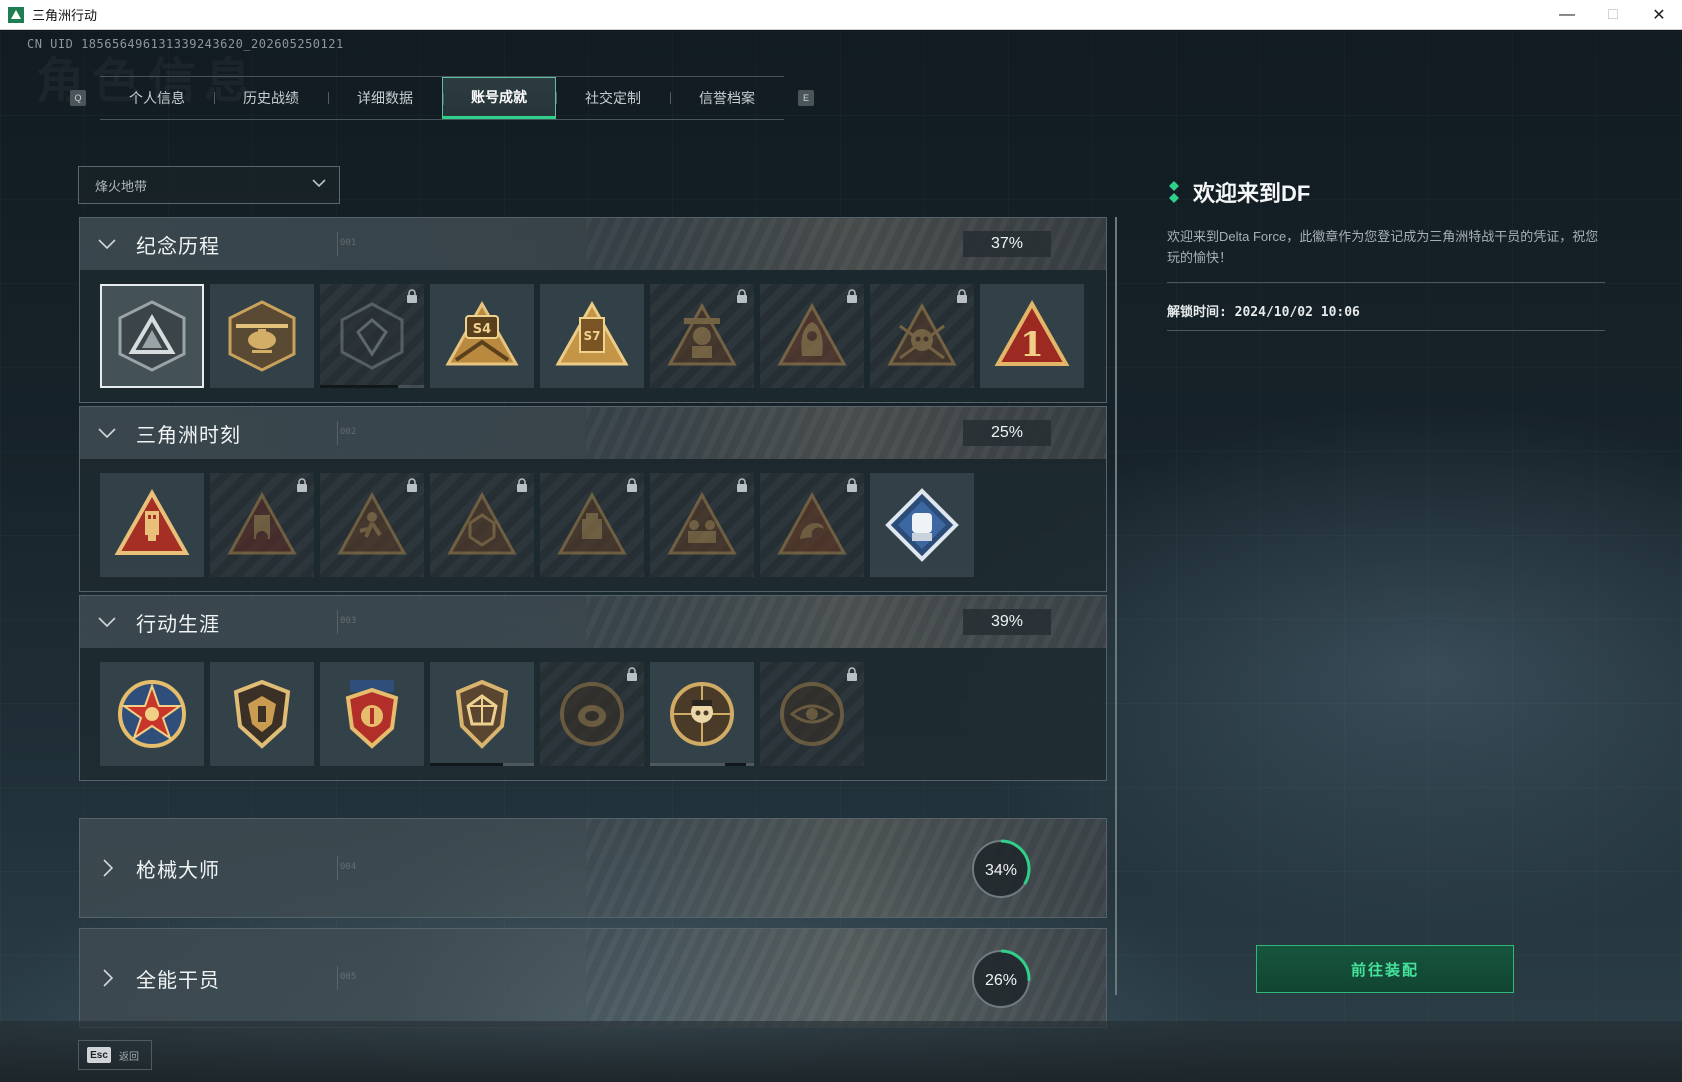 The image size is (1682, 1082). I want to click on dice-triangle-emblem-icon, so click(482, 523).